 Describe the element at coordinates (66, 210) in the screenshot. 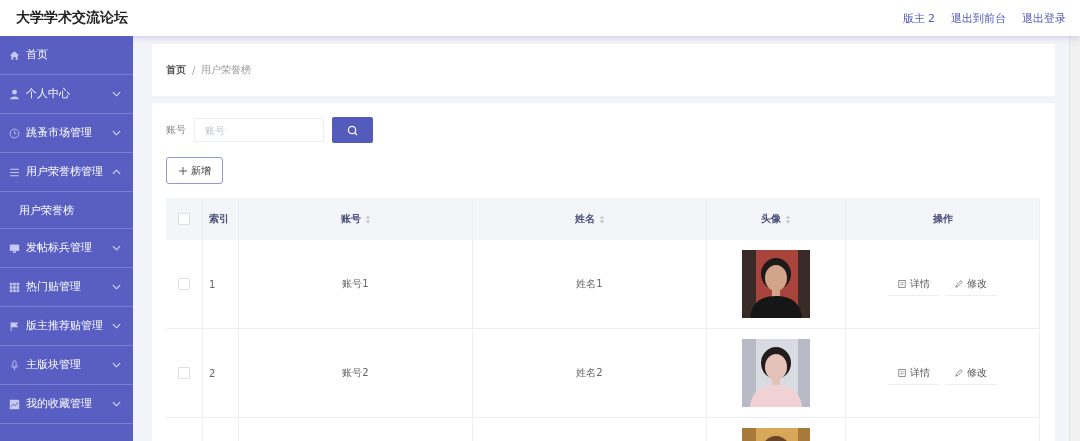

I see `sidebar-subitem: 用户荣誉榜` at that location.